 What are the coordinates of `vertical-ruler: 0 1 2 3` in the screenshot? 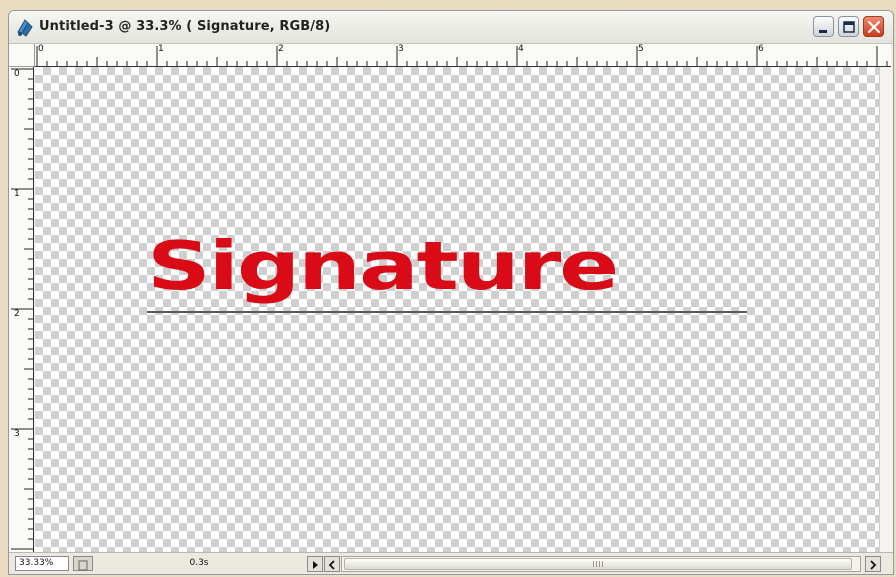 It's located at (21, 309).